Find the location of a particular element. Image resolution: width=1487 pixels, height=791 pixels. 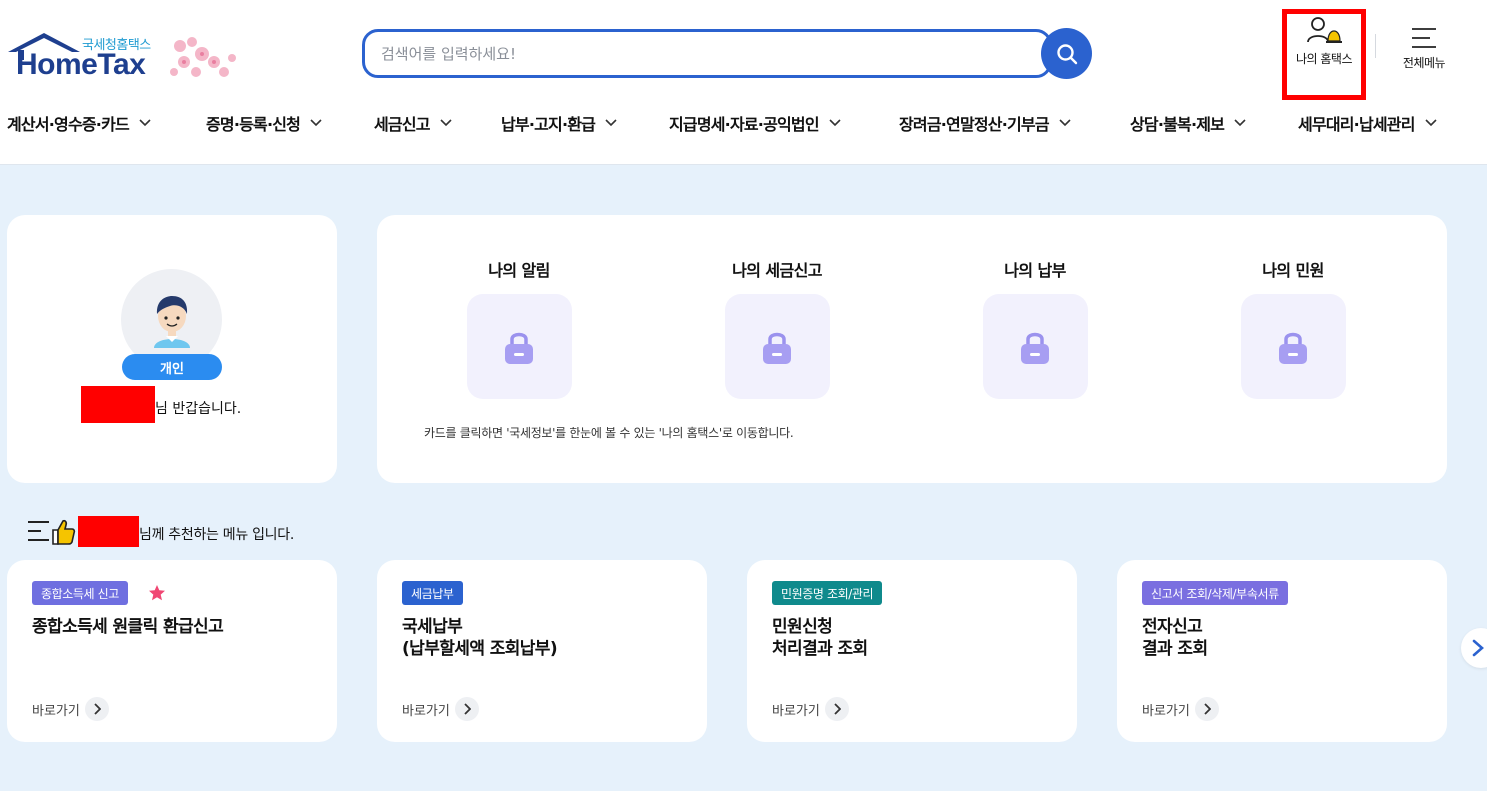

user-avatar-icon is located at coordinates (171, 321).